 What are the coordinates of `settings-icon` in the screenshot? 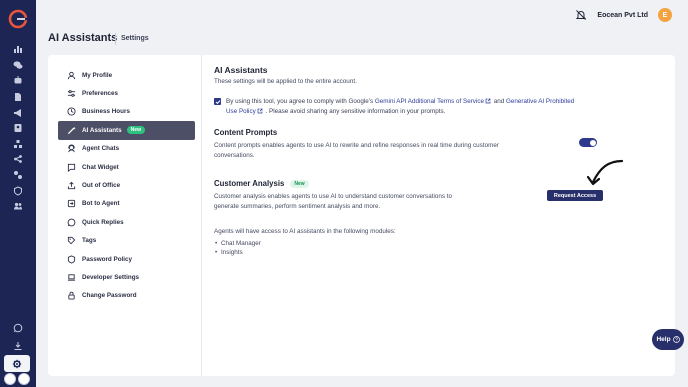 It's located at (17, 363).